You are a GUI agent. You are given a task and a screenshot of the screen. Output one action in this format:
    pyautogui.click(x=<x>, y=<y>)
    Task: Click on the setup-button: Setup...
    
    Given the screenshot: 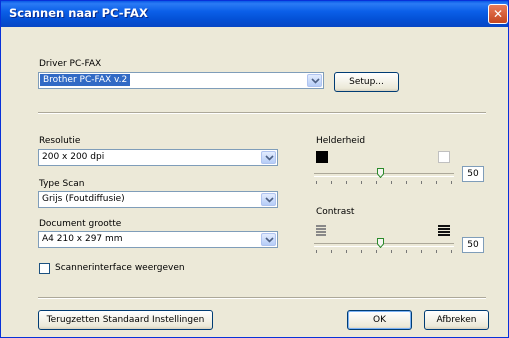 What is the action you would take?
    pyautogui.click(x=366, y=82)
    